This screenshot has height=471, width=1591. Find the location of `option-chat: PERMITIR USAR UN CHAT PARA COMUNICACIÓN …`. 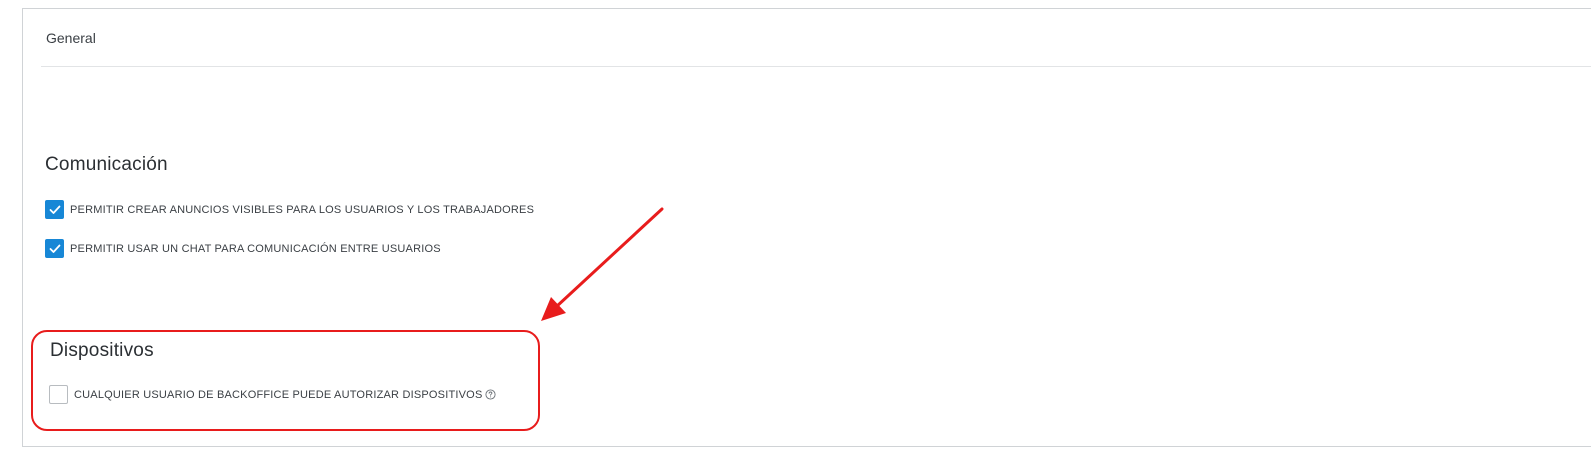

option-chat: PERMITIR USAR UN CHAT PARA COMUNICACIÓN … is located at coordinates (243, 248).